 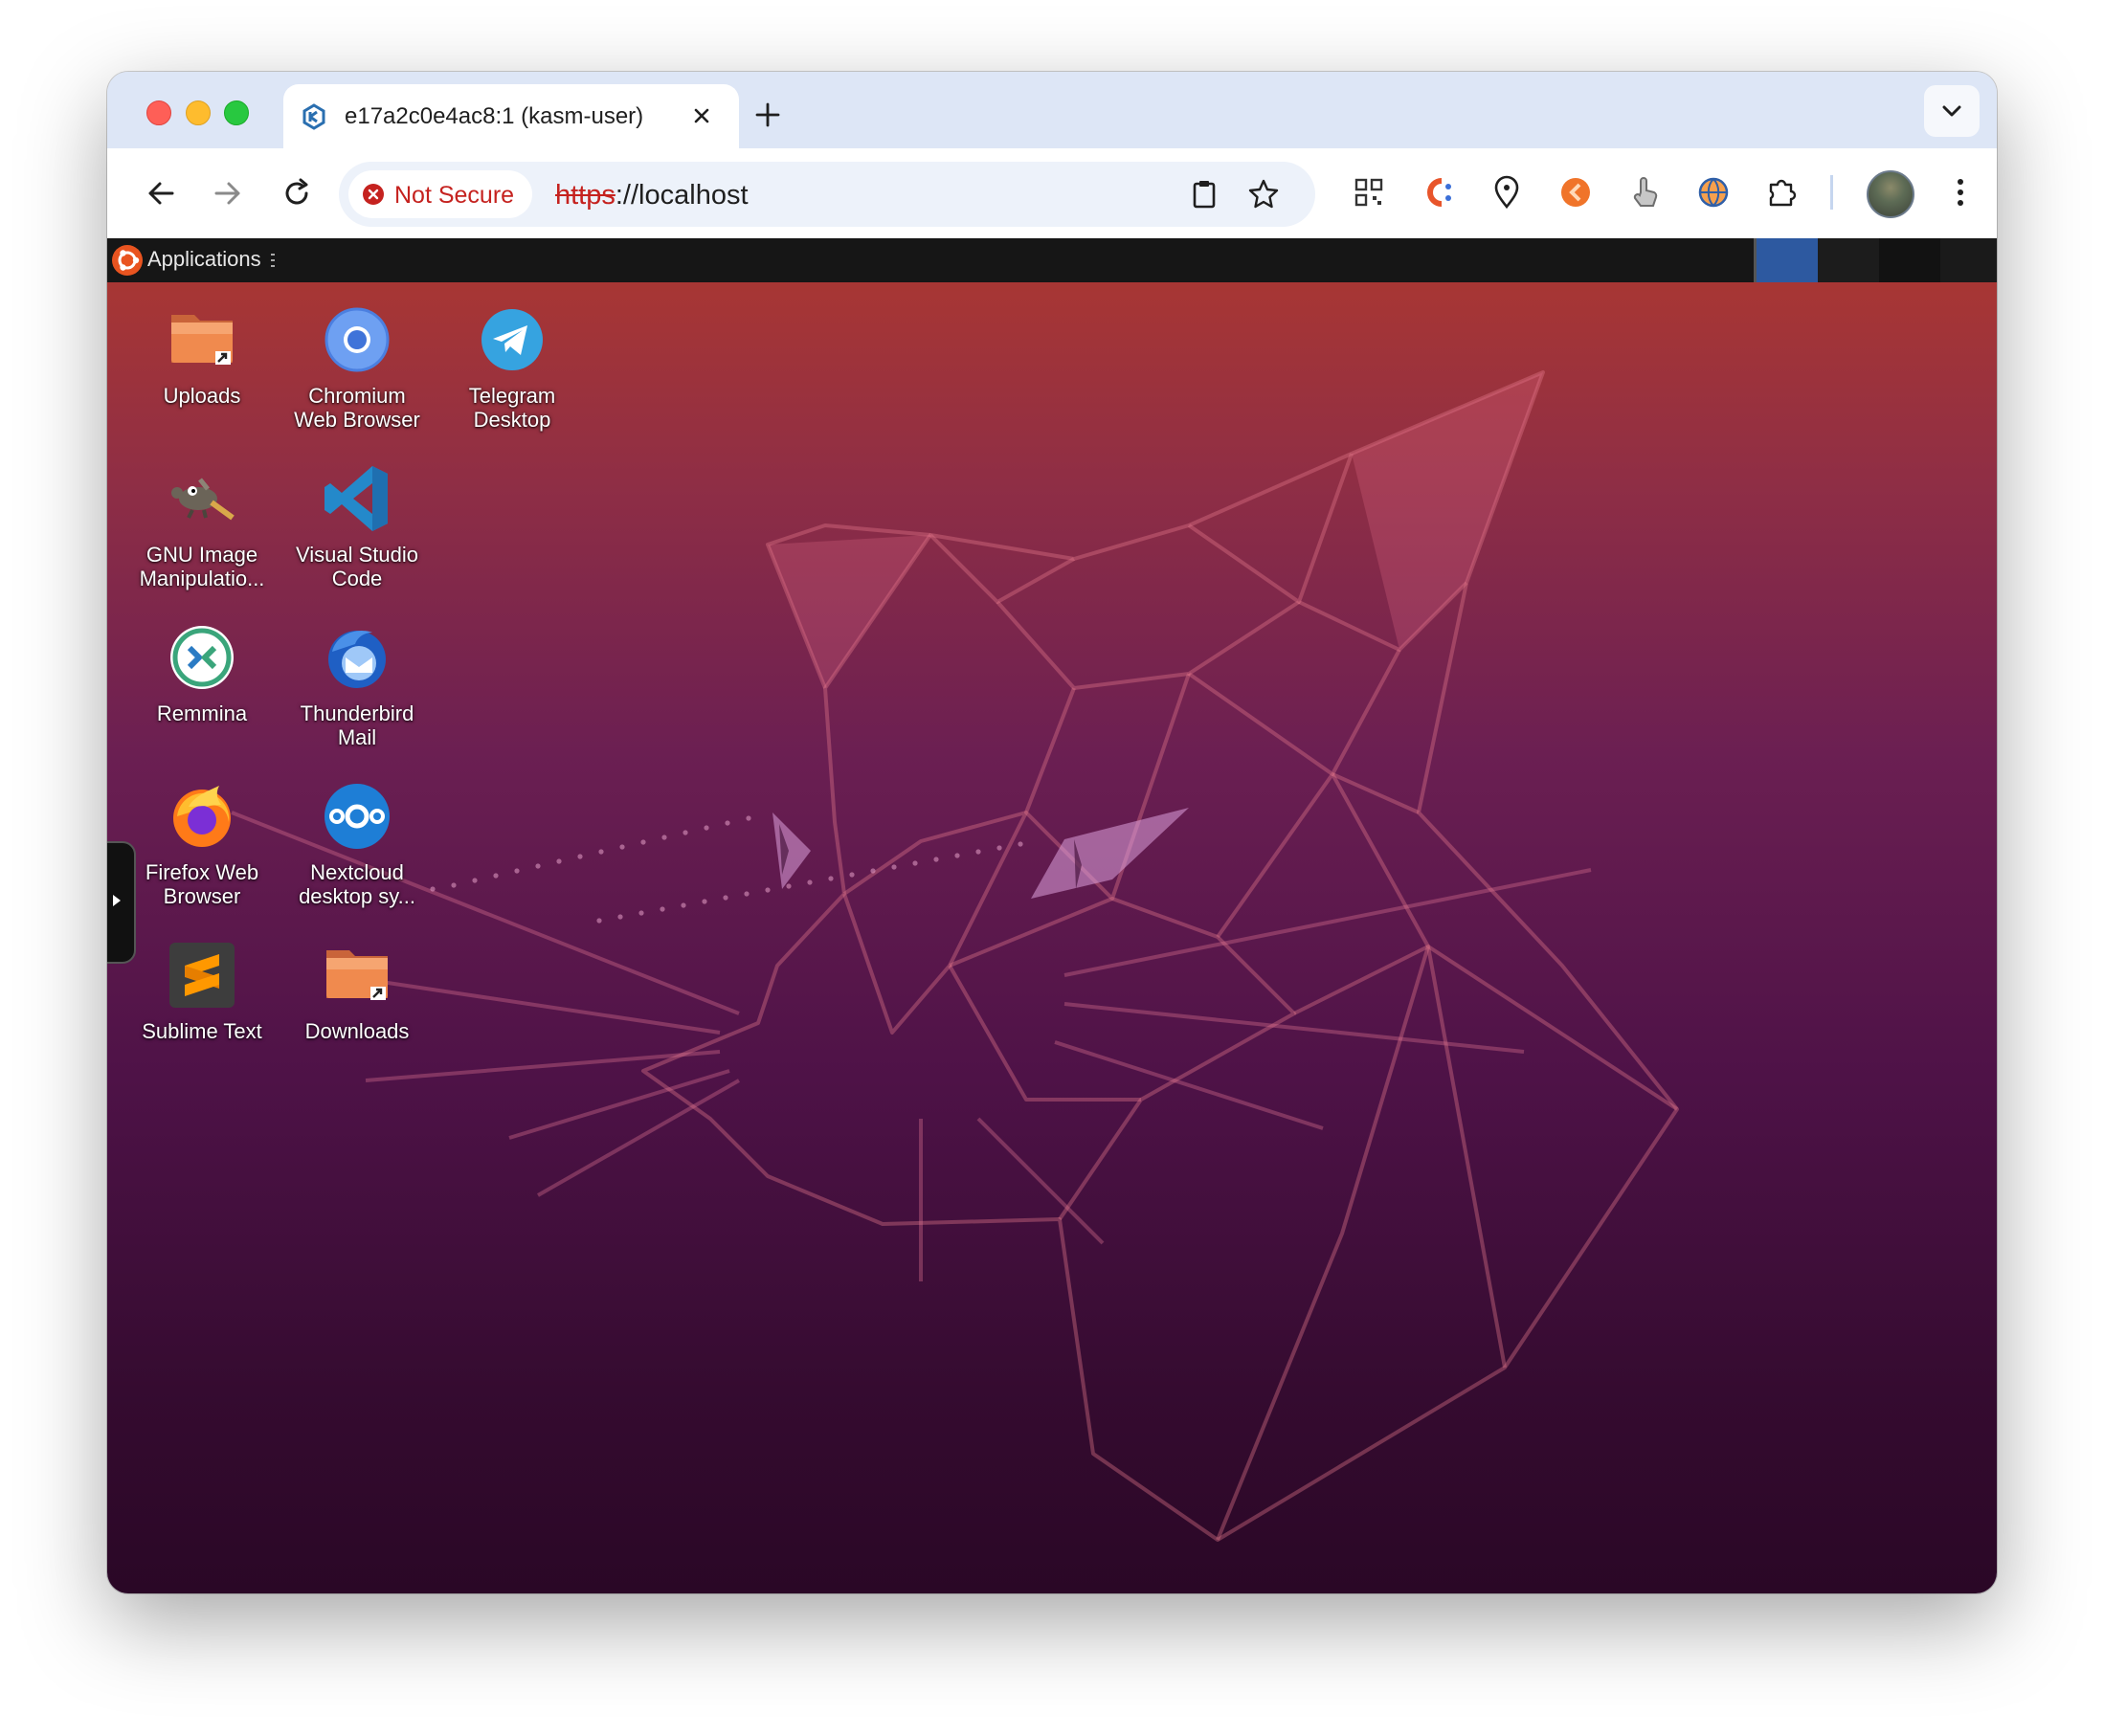 What do you see at coordinates (273, 260) in the screenshot?
I see `panel-grip-icon` at bounding box center [273, 260].